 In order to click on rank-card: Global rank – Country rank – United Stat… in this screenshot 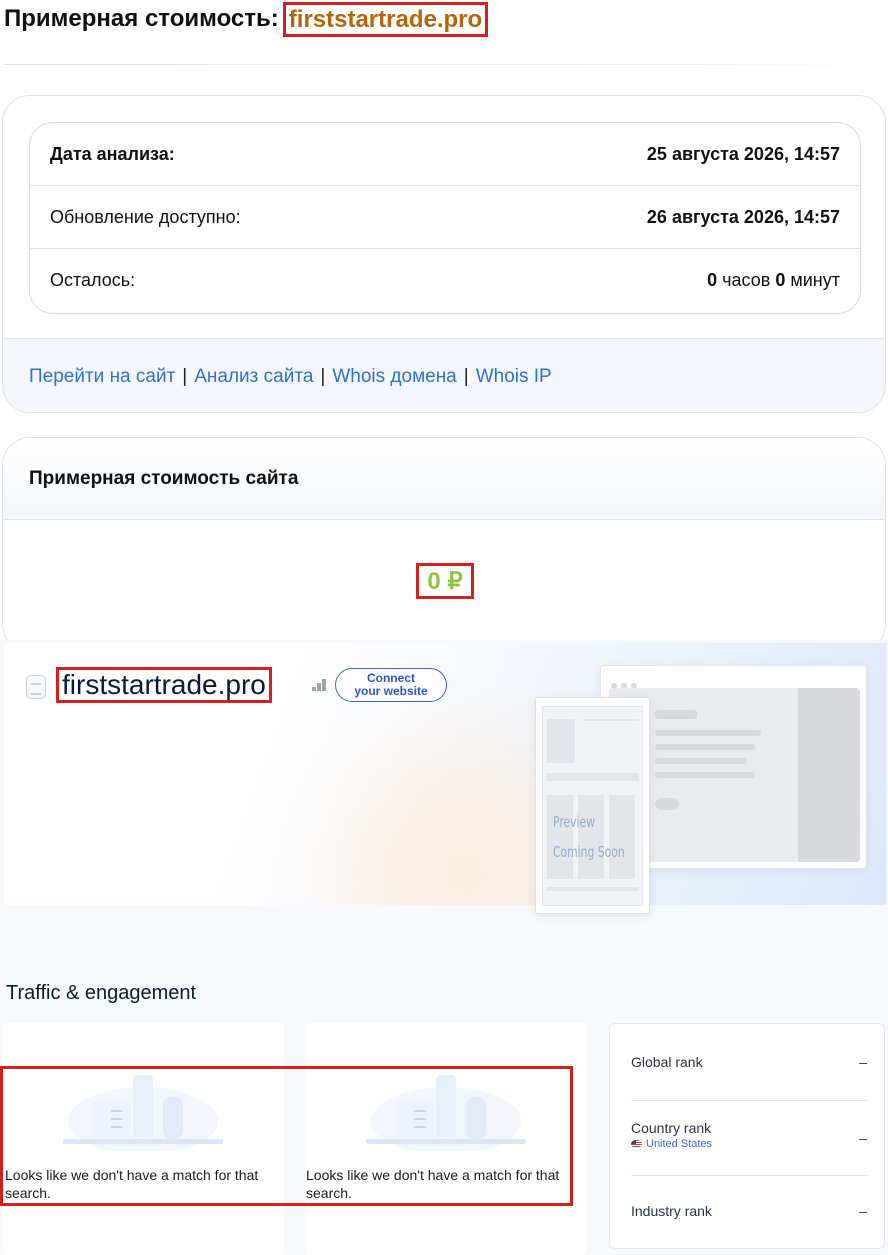, I will do `click(747, 1136)`.